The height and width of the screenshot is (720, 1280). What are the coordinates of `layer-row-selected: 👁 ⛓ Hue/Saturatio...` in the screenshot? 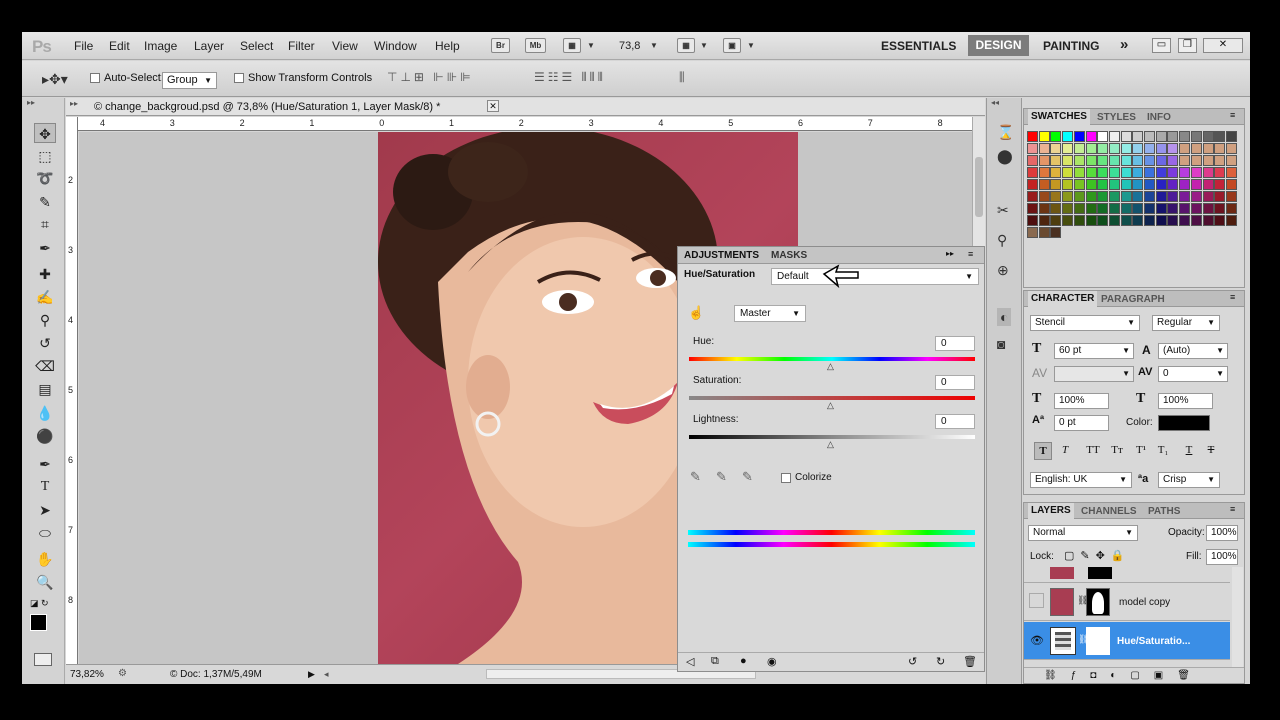 It's located at (1127, 641).